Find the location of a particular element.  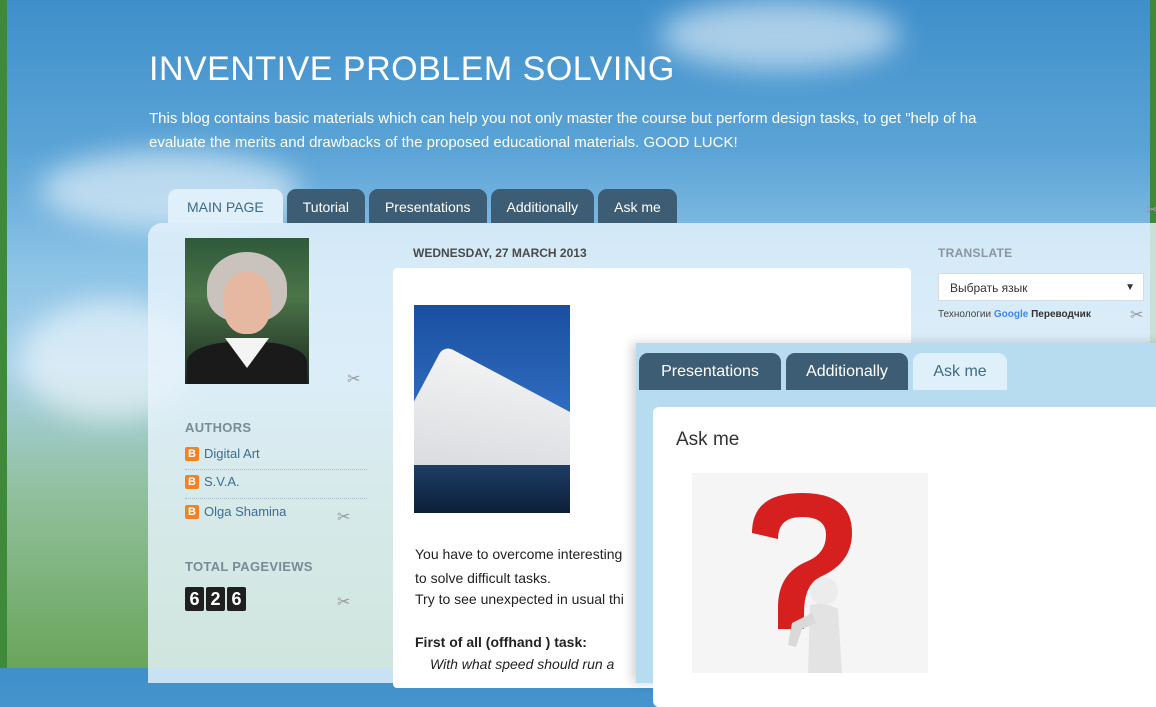

powered-prefix: Технологии is located at coordinates (965, 314).